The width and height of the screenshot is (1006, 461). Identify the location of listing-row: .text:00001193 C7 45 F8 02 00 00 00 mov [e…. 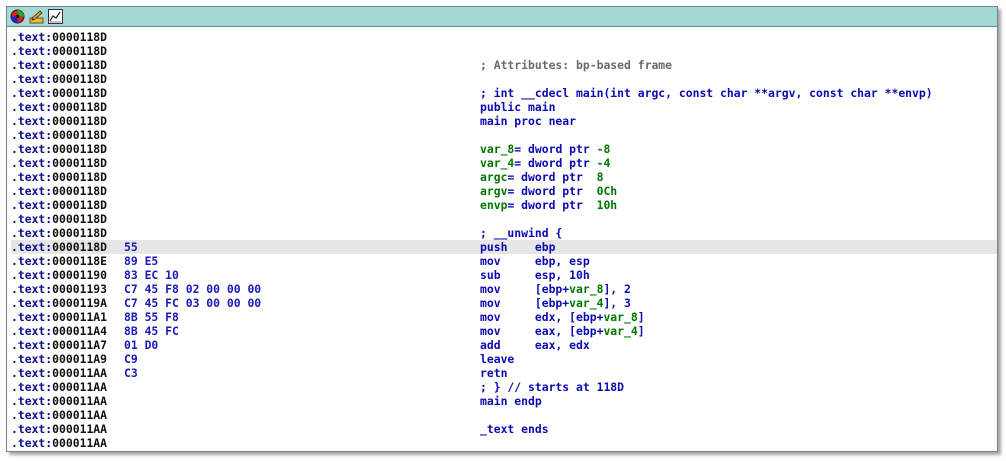
(504, 289).